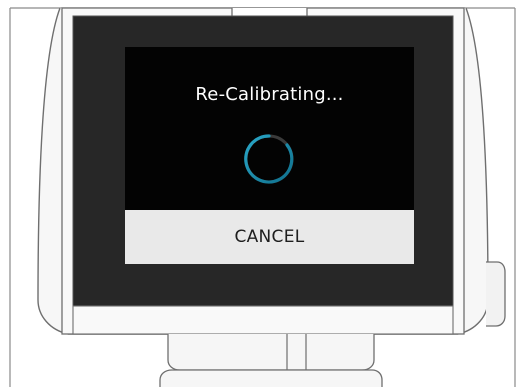 The width and height of the screenshot is (525, 387). I want to click on loading-spinner-icon, so click(269, 159).